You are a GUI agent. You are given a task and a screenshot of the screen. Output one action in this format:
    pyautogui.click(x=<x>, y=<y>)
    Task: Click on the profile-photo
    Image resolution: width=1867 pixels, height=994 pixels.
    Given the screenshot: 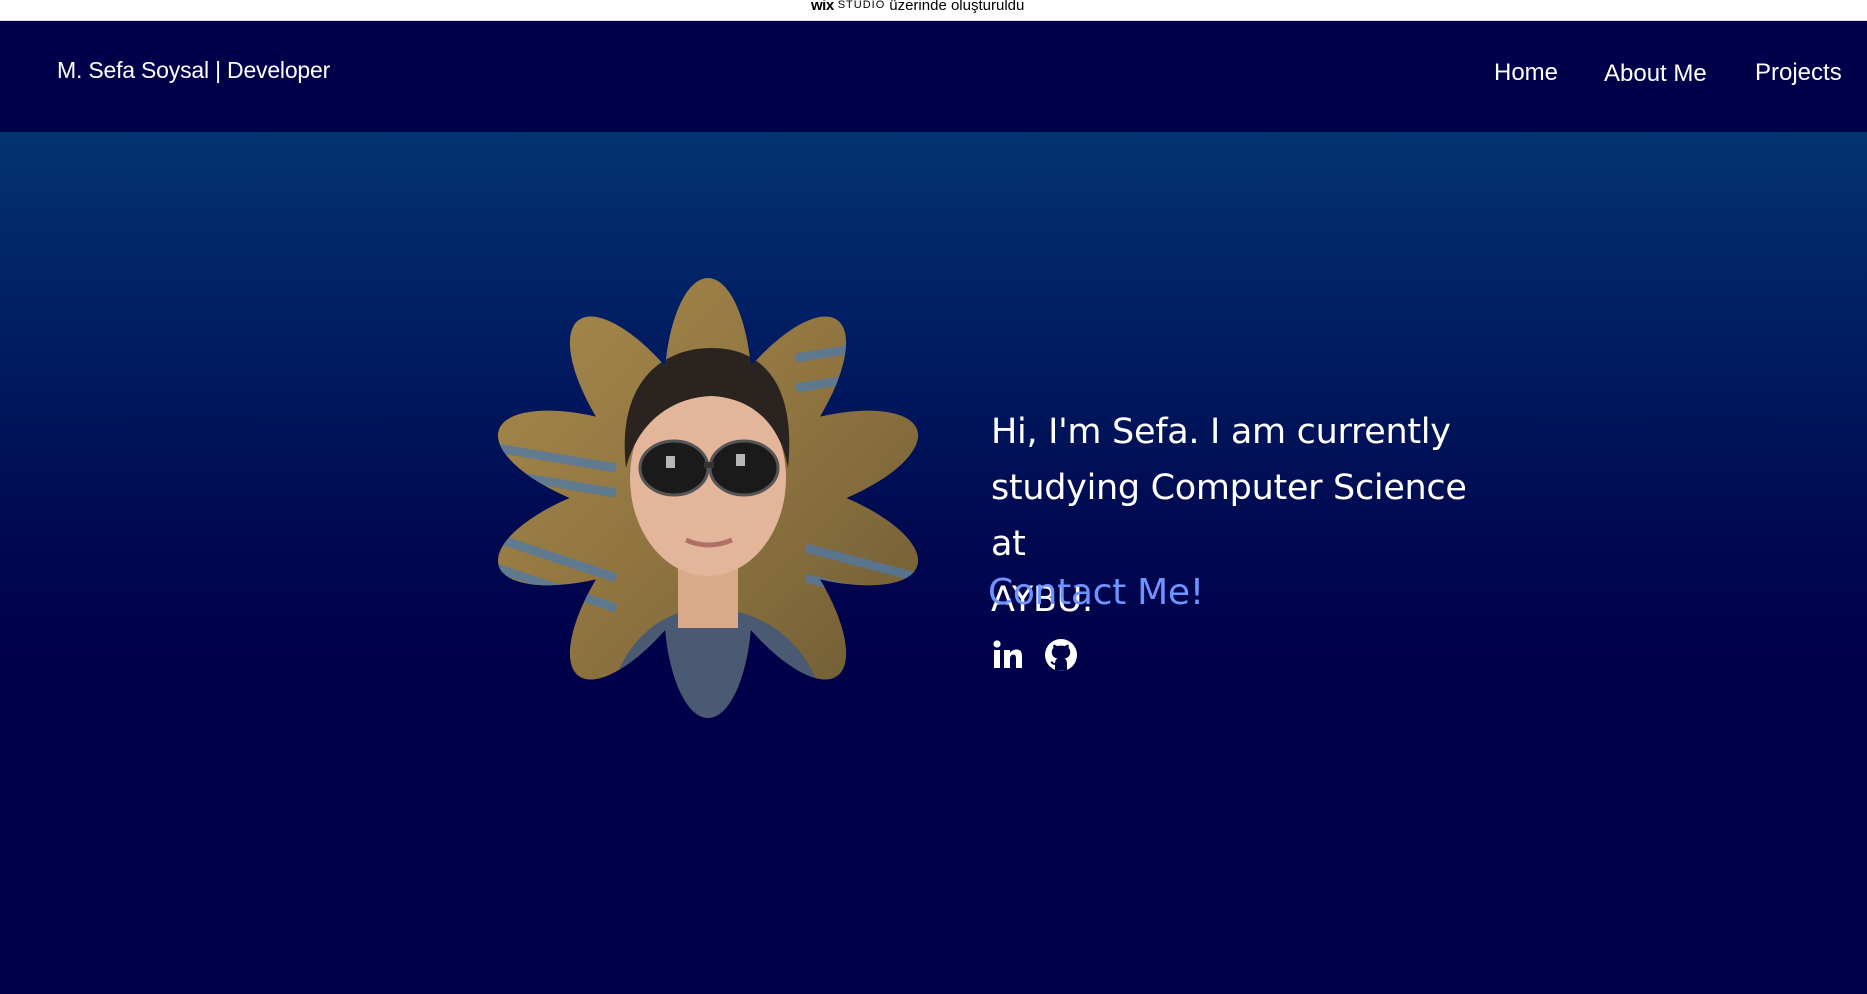 What is the action you would take?
    pyautogui.click(x=708, y=498)
    